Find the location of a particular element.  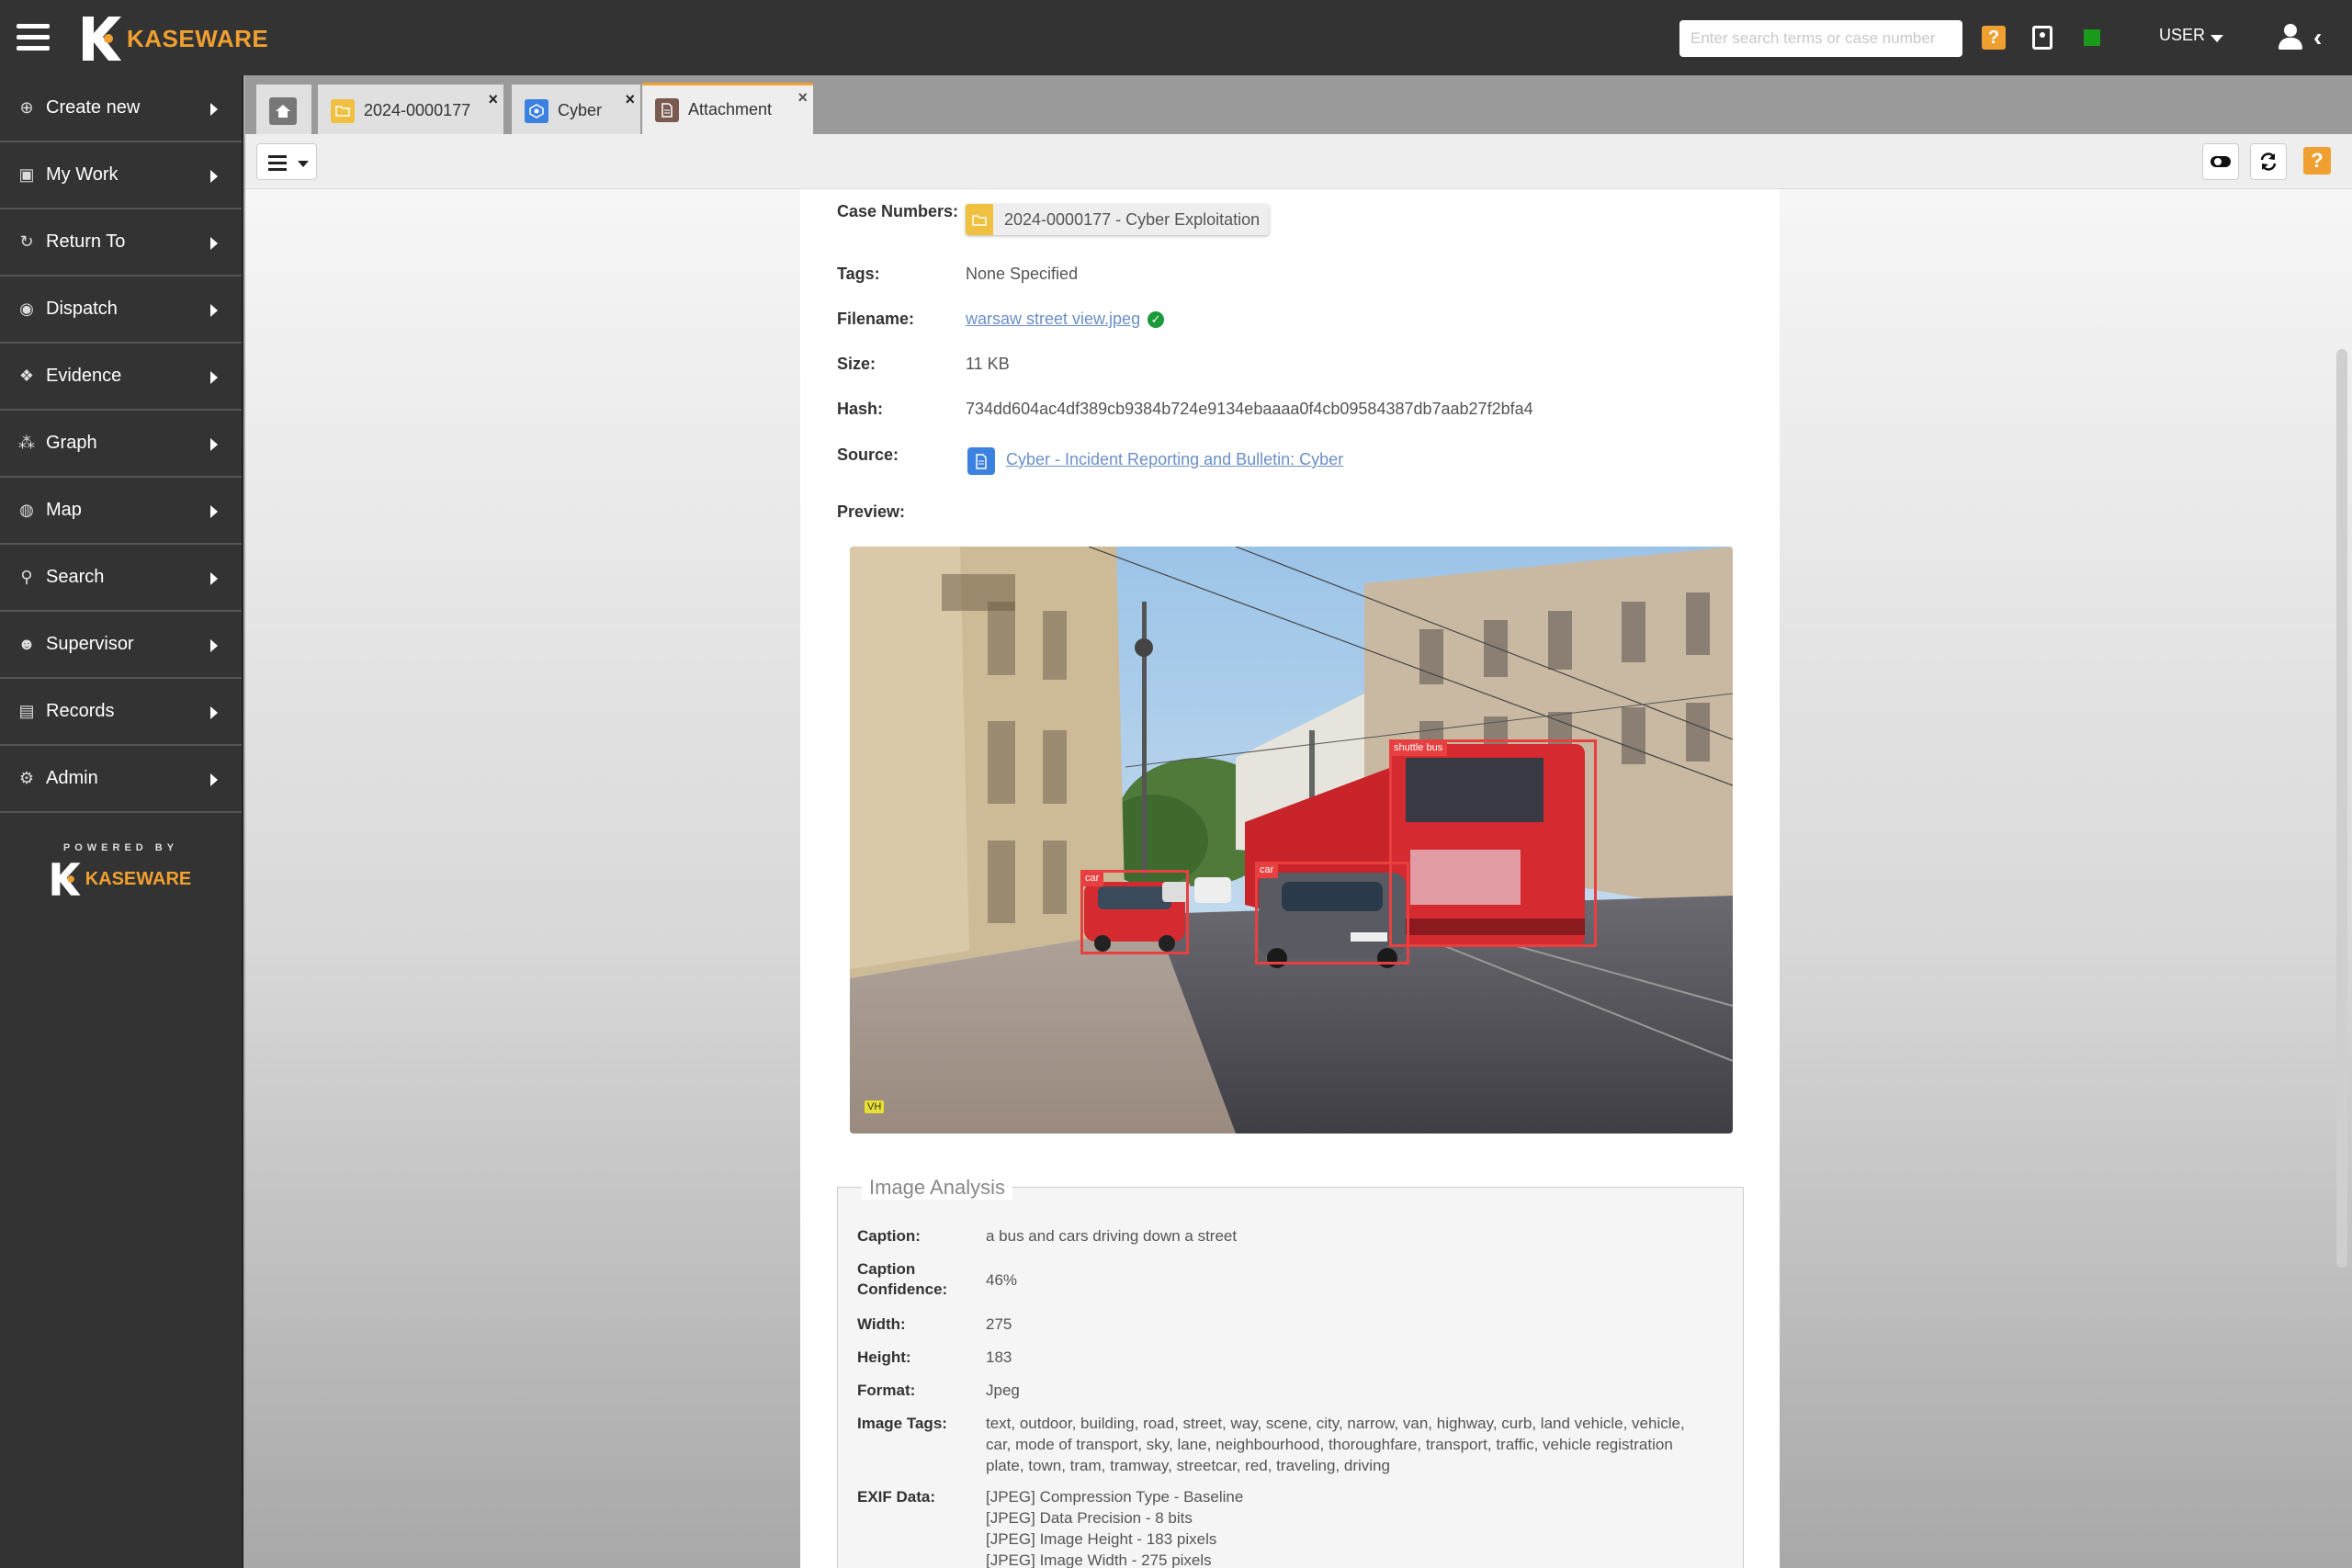

exif-line: [JPEG] Image Height - 183 pixels is located at coordinates (1101, 1539).